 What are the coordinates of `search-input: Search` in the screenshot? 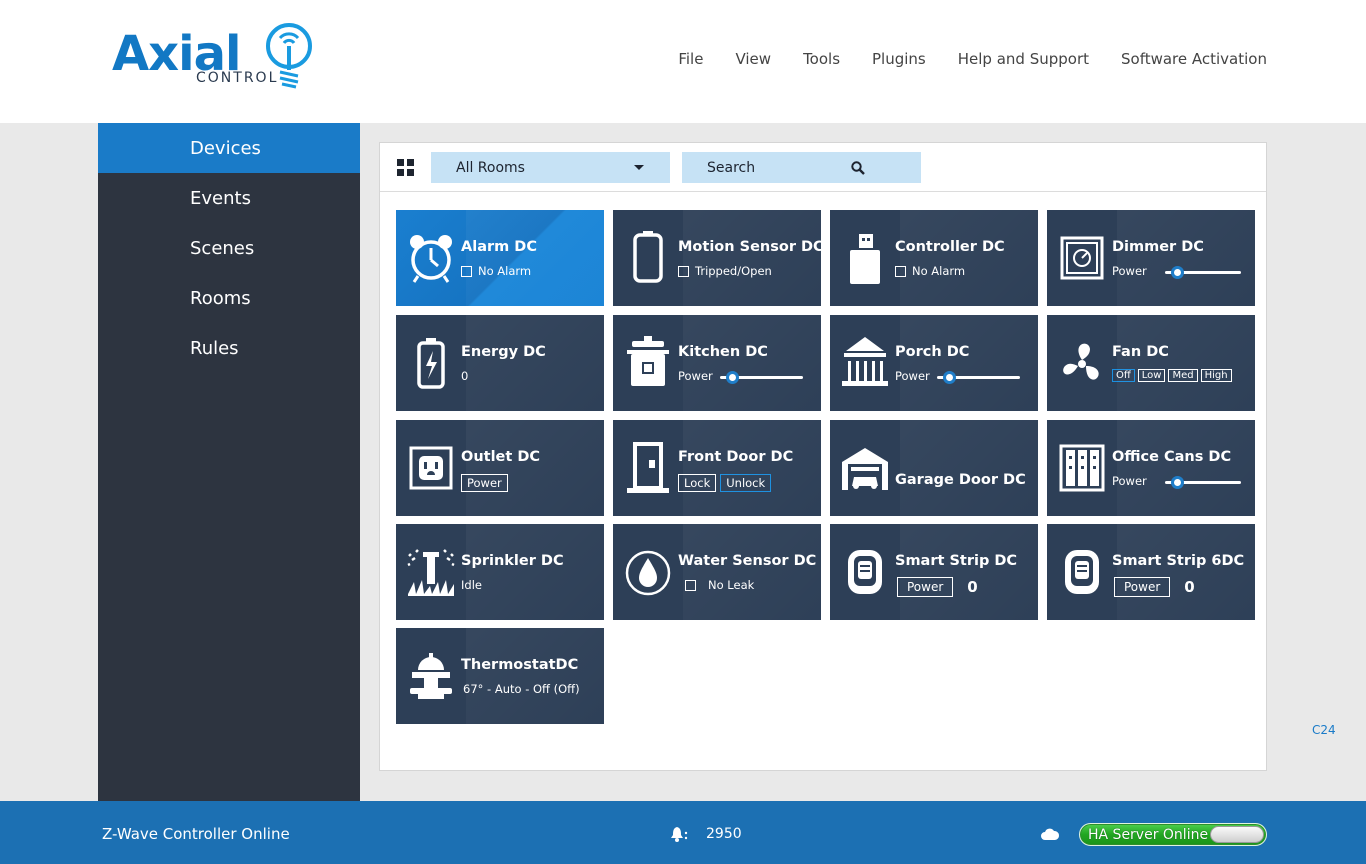 It's located at (801, 167).